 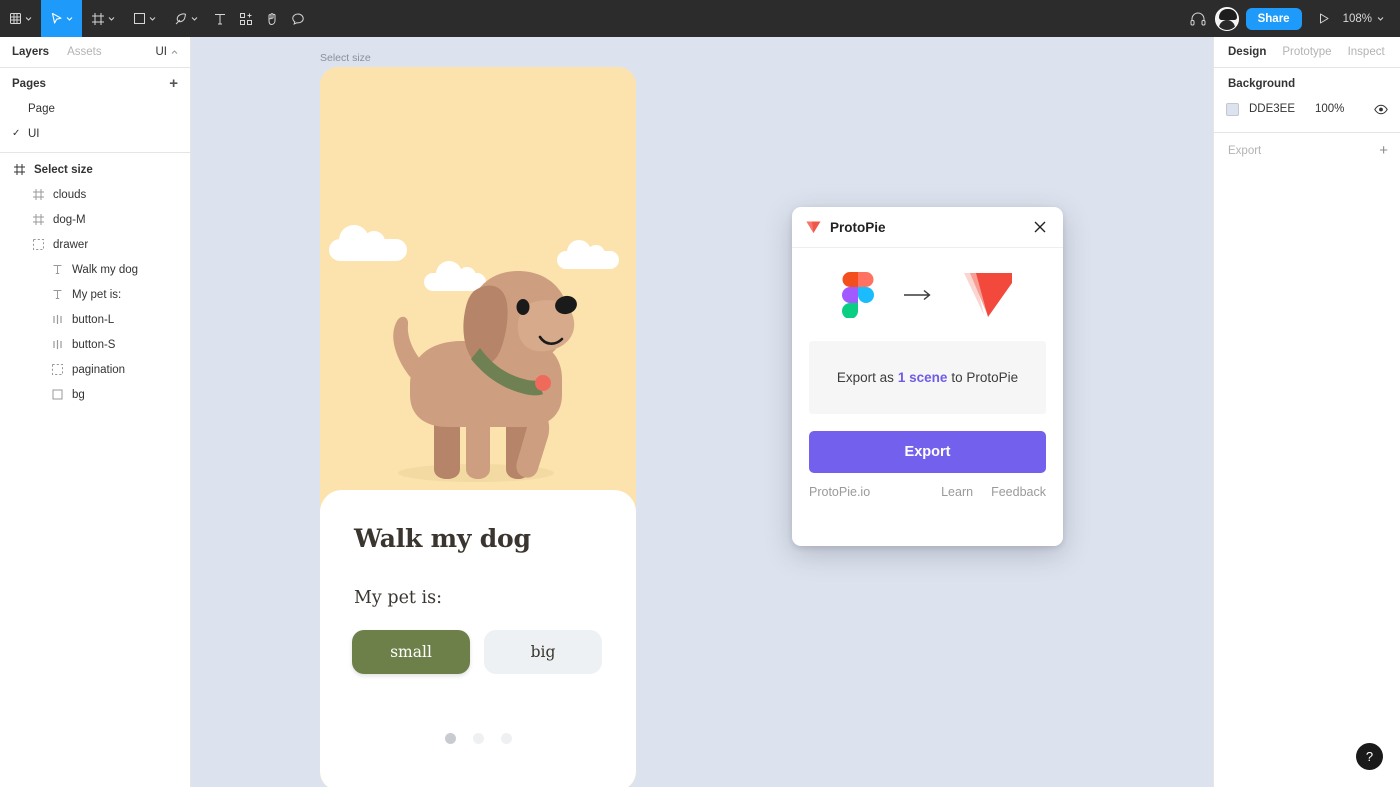 What do you see at coordinates (857, 294) in the screenshot?
I see `figma-logo-icon` at bounding box center [857, 294].